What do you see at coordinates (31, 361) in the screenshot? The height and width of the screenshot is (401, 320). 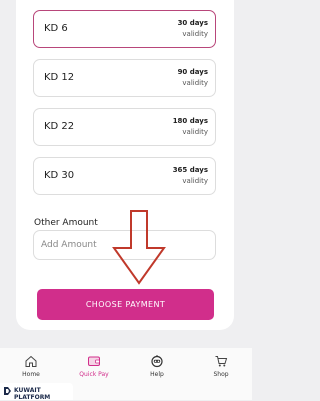 I see `home-icon` at bounding box center [31, 361].